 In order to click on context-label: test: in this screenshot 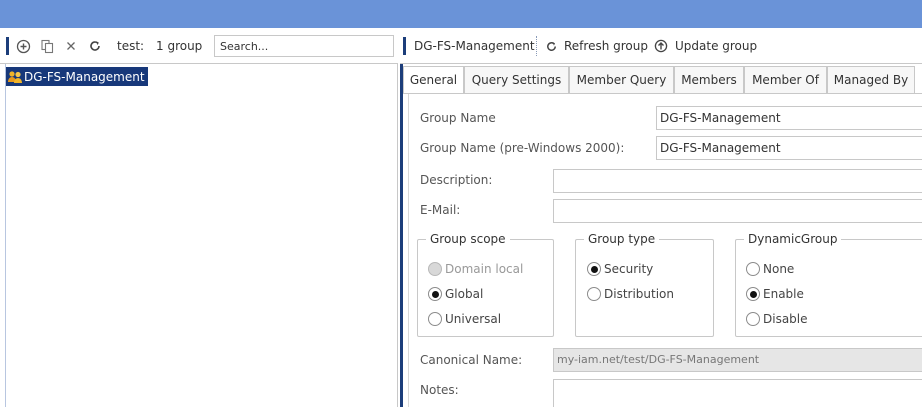, I will do `click(131, 46)`.